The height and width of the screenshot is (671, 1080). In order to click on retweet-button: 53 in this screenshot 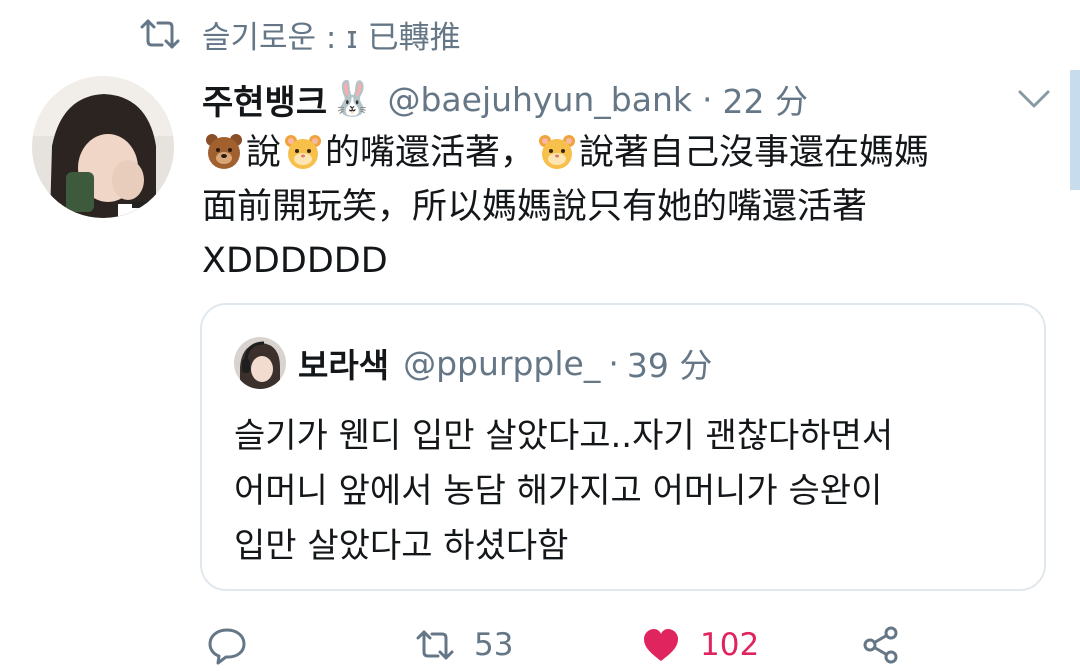, I will do `click(463, 645)`.